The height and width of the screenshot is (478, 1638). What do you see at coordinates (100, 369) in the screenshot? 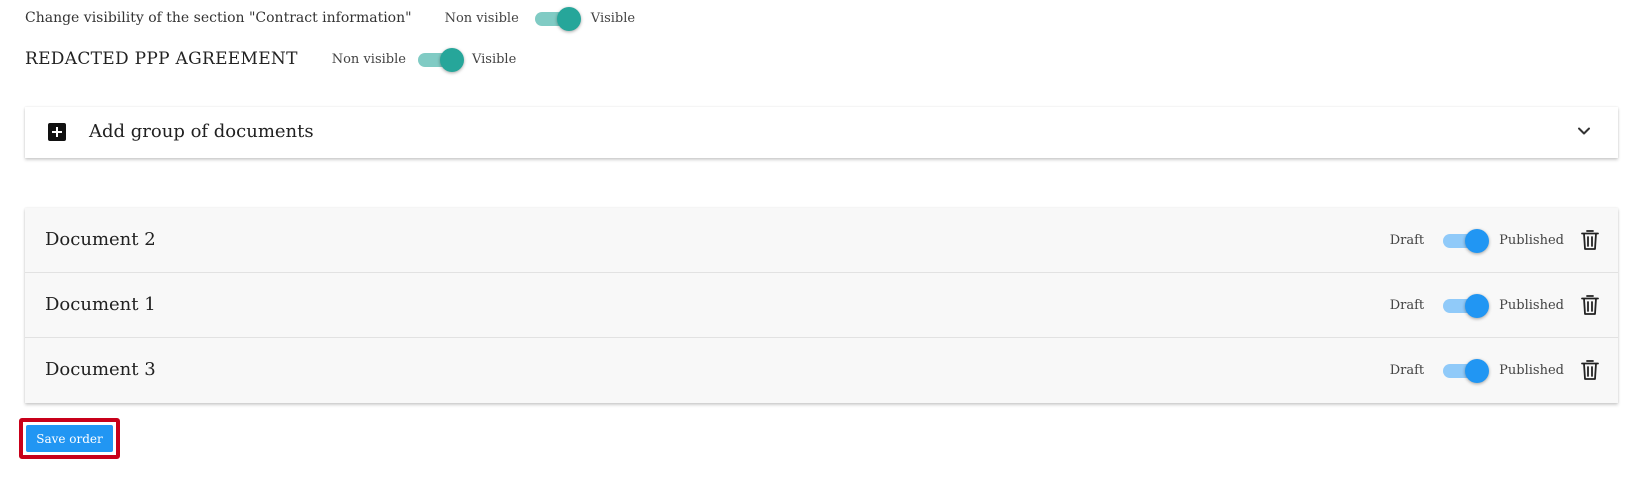
I see `document-name: Document 3` at bounding box center [100, 369].